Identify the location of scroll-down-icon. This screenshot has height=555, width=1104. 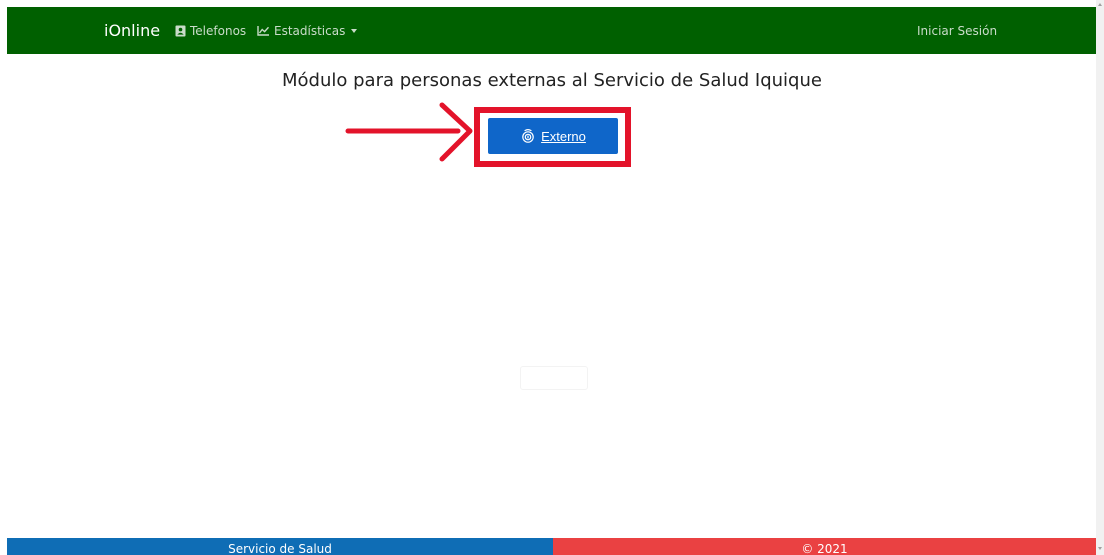
(1100, 548).